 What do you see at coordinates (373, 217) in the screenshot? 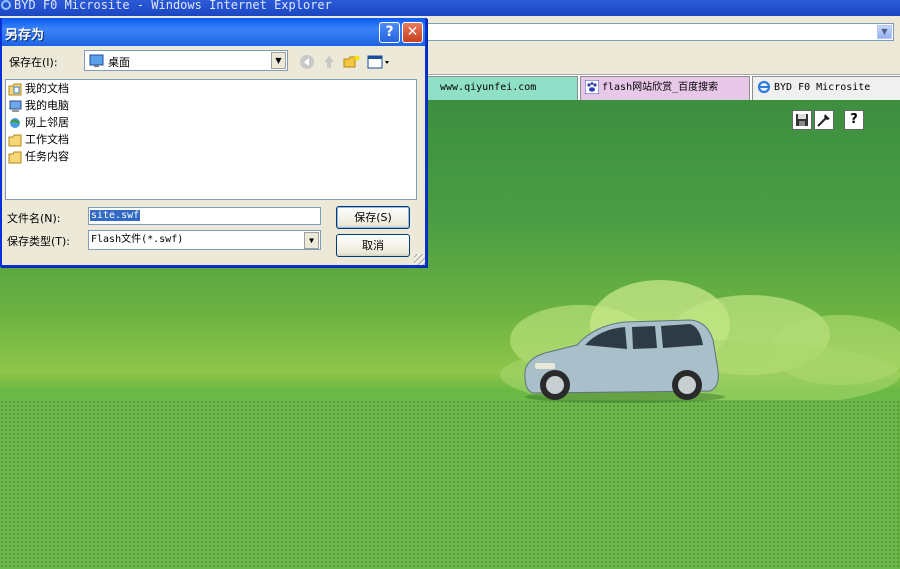
I see `save-button: 保存(S)` at bounding box center [373, 217].